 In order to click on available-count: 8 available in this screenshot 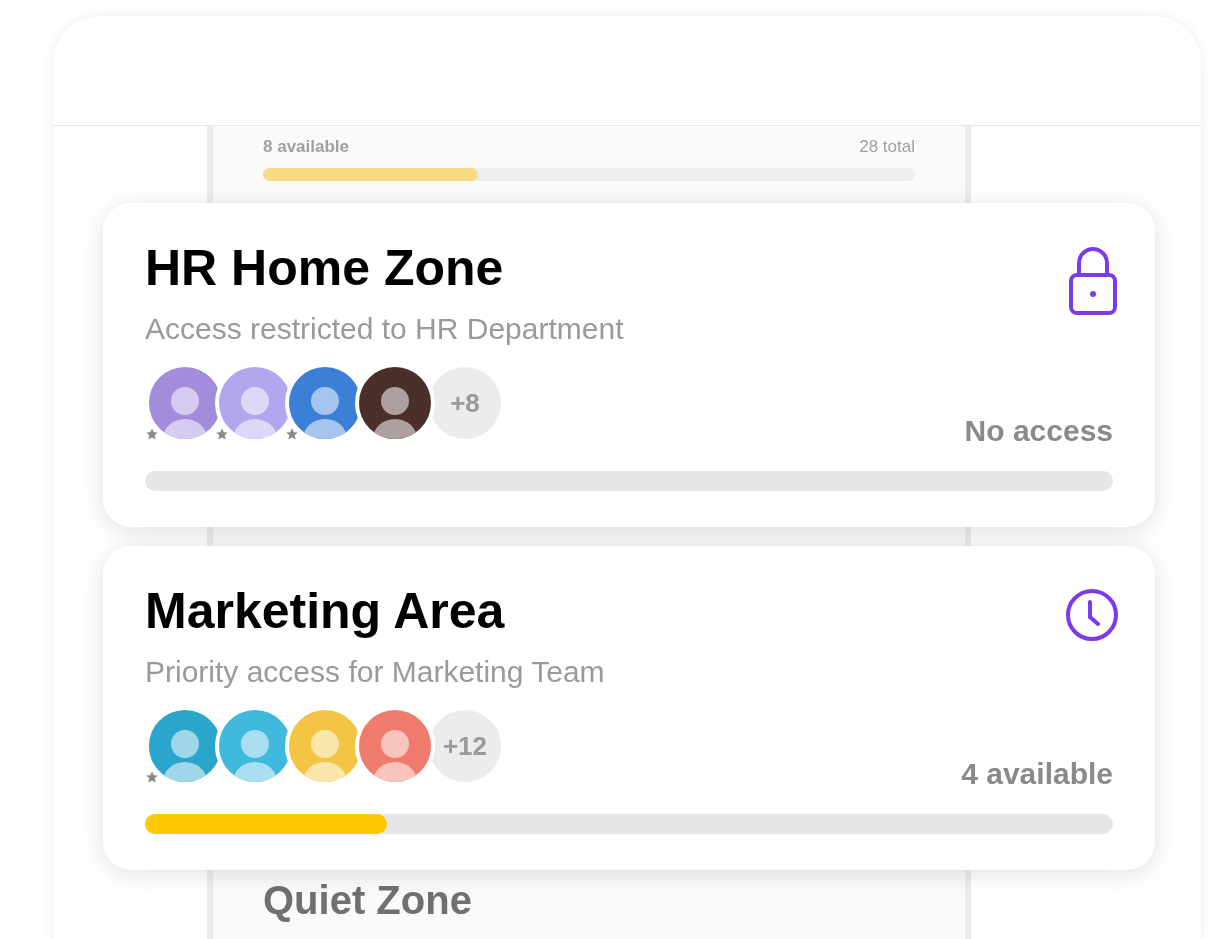, I will do `click(306, 147)`.